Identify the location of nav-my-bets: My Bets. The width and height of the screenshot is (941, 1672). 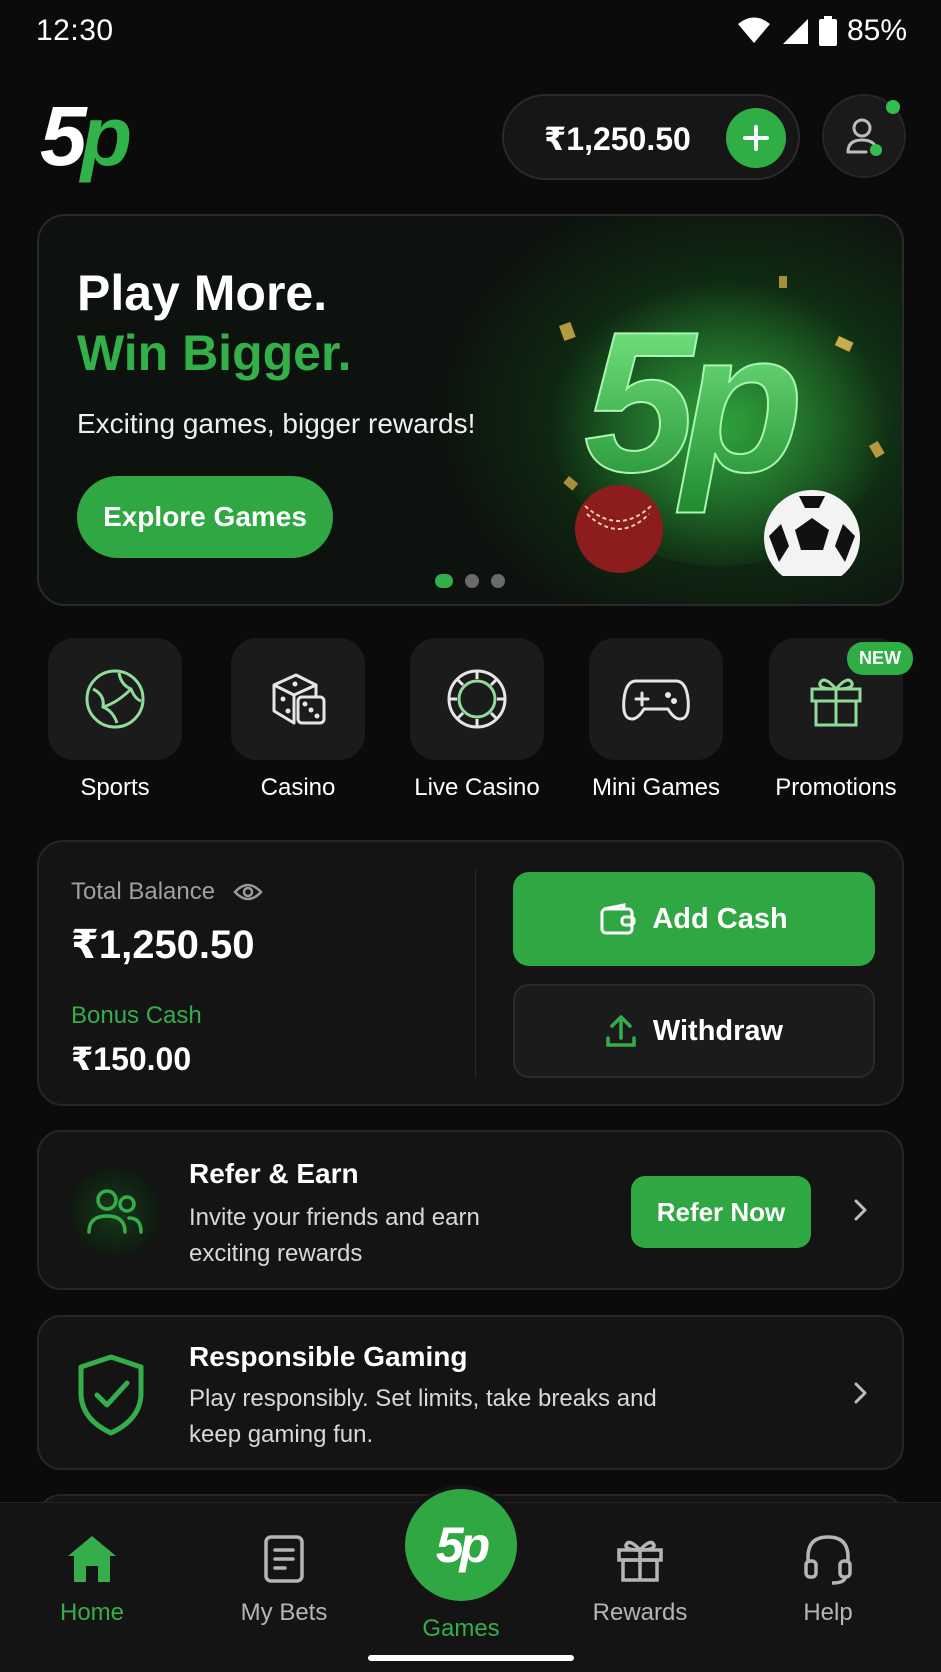
(284, 1578).